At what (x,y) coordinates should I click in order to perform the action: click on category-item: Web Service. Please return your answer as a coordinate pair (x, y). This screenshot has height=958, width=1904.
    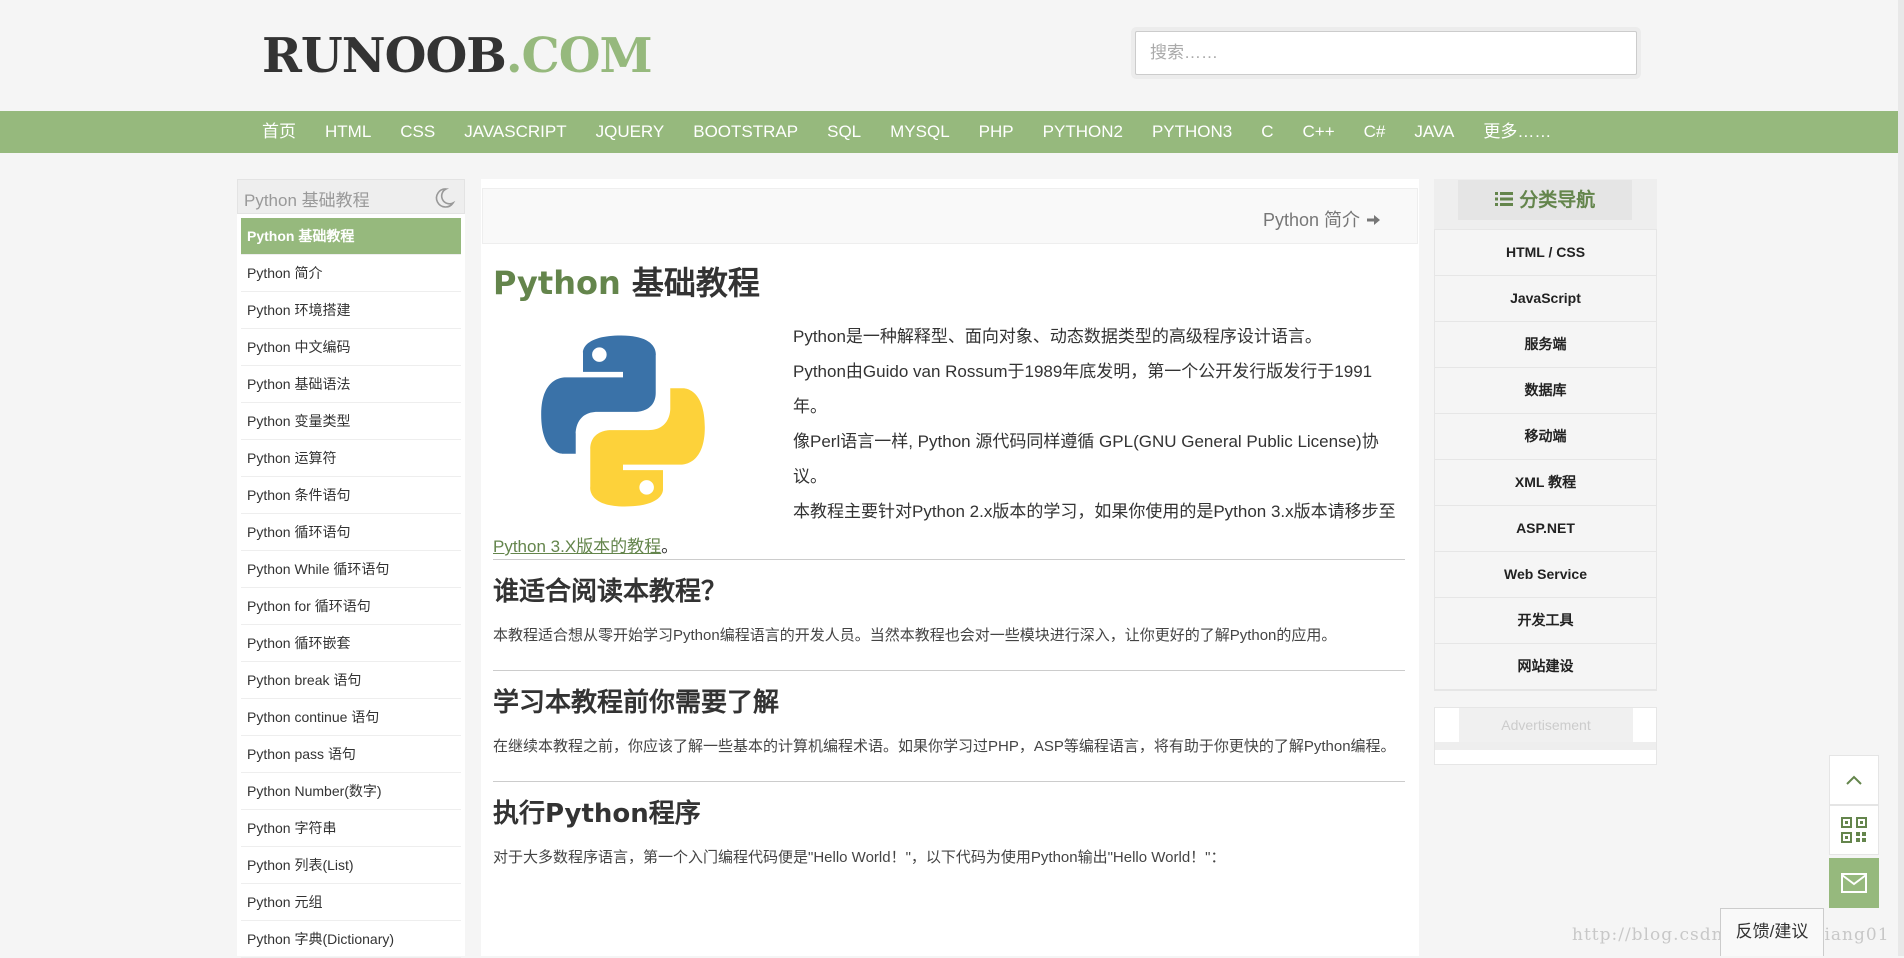
    Looking at the image, I should click on (1545, 575).